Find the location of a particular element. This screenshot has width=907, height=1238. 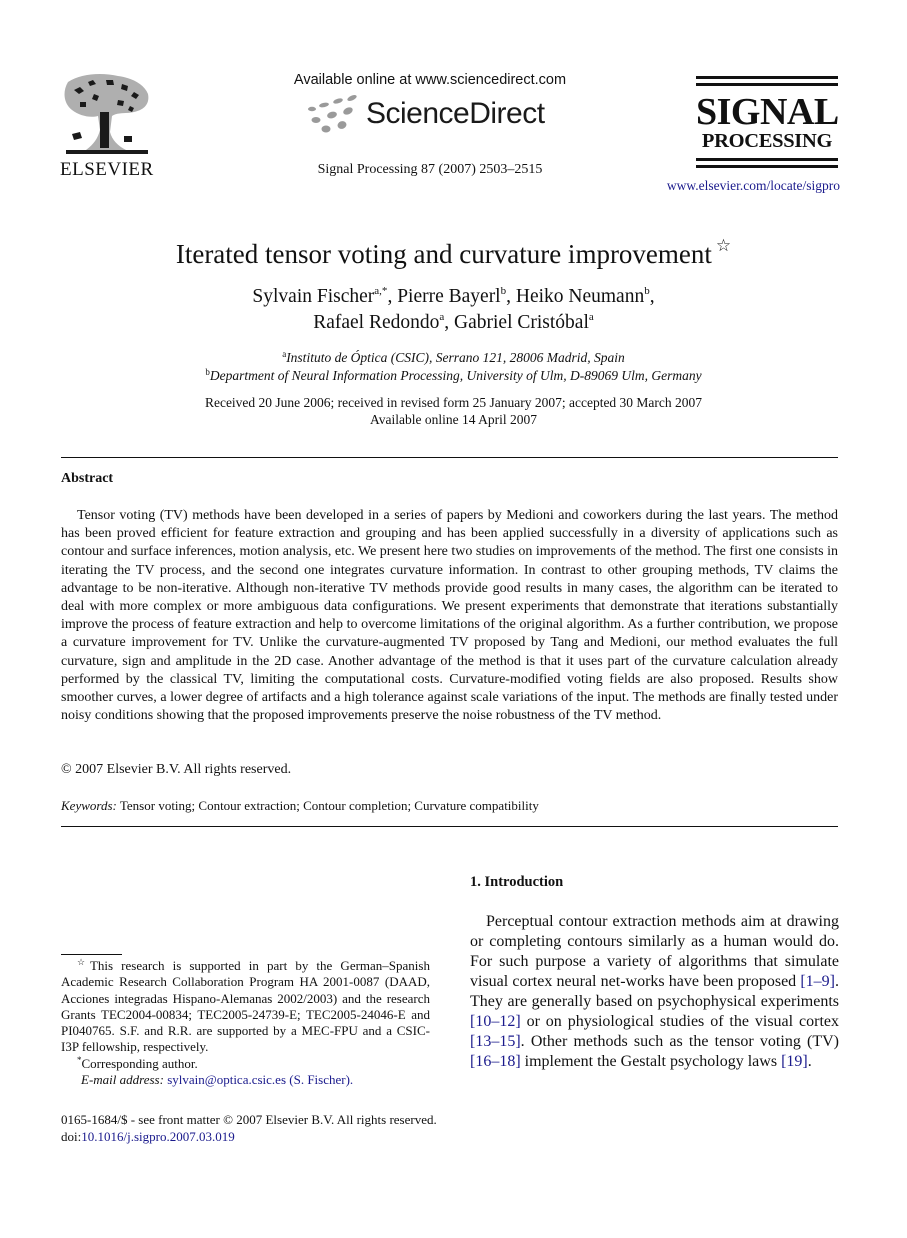

authors-line: Rafael Redondoa, Gabriel Cristóbala is located at coordinates (453, 323).